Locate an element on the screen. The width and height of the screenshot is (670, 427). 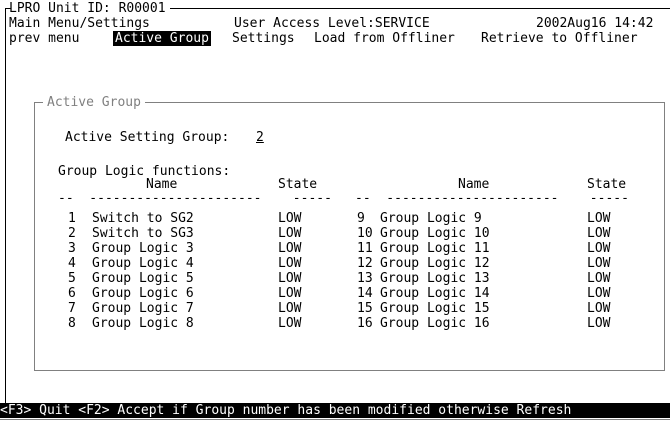
menu-prev: prev menu is located at coordinates (44, 38).